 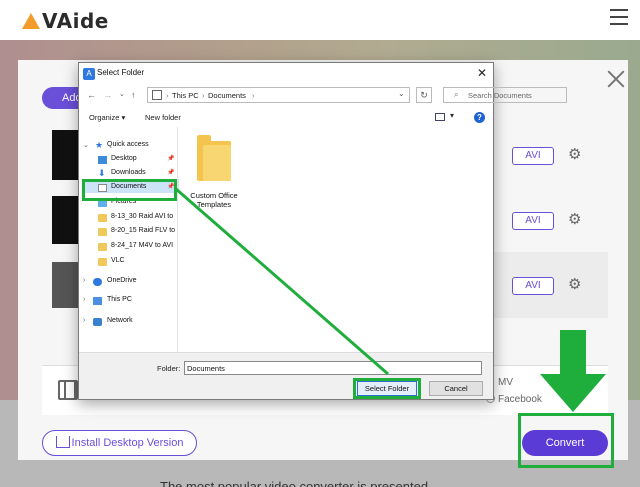 I want to click on pane-divider, so click(x=177, y=239).